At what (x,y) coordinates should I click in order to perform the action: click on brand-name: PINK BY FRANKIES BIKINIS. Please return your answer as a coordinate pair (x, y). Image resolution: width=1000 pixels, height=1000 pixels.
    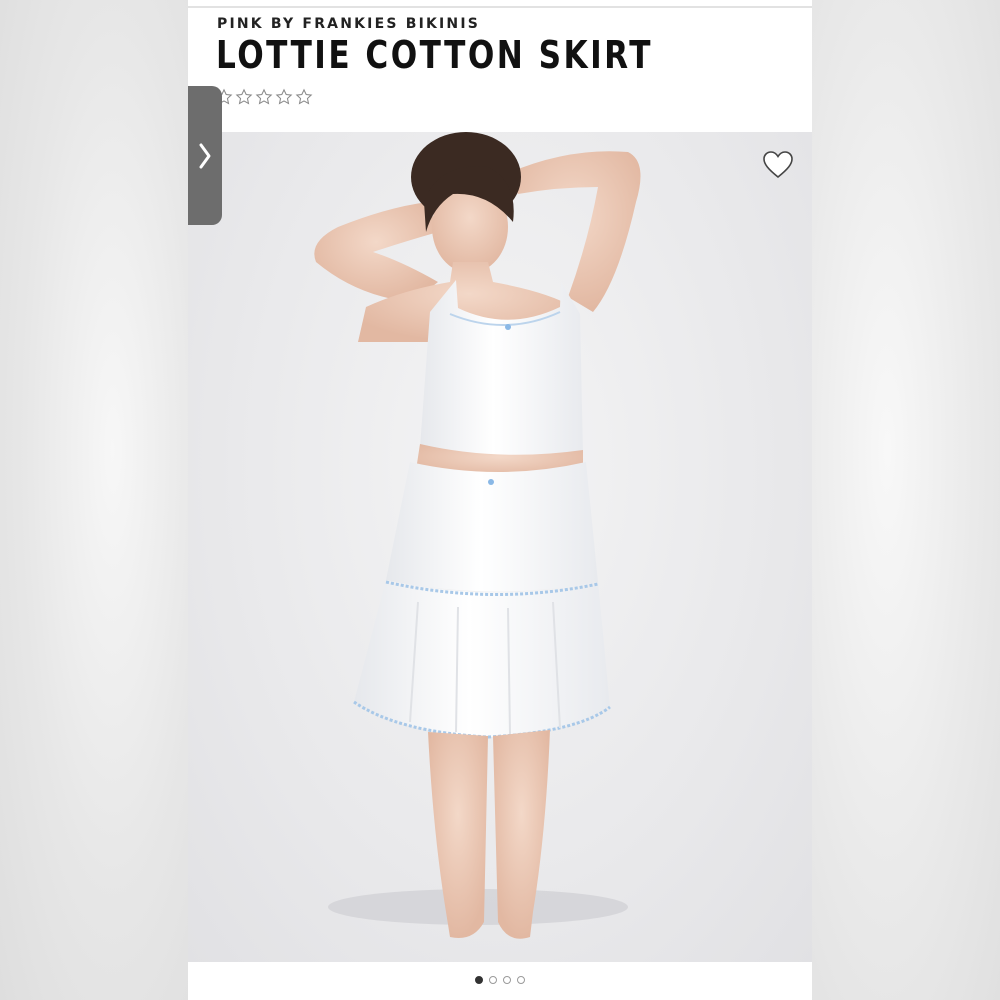
    Looking at the image, I should click on (349, 24).